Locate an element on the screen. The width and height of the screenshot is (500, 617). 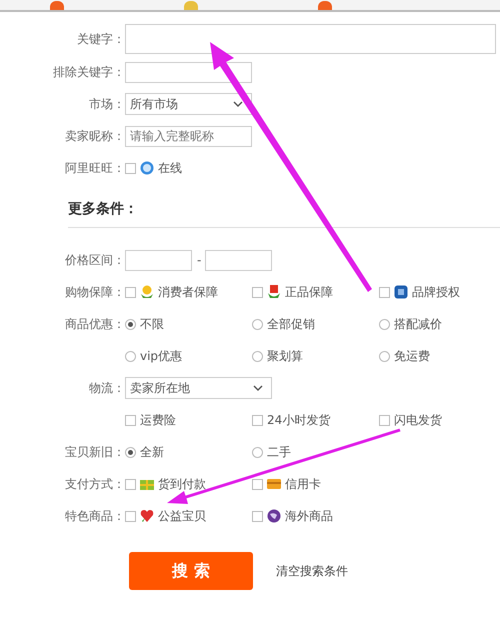
option-label: 聚划算 is located at coordinates (285, 356).